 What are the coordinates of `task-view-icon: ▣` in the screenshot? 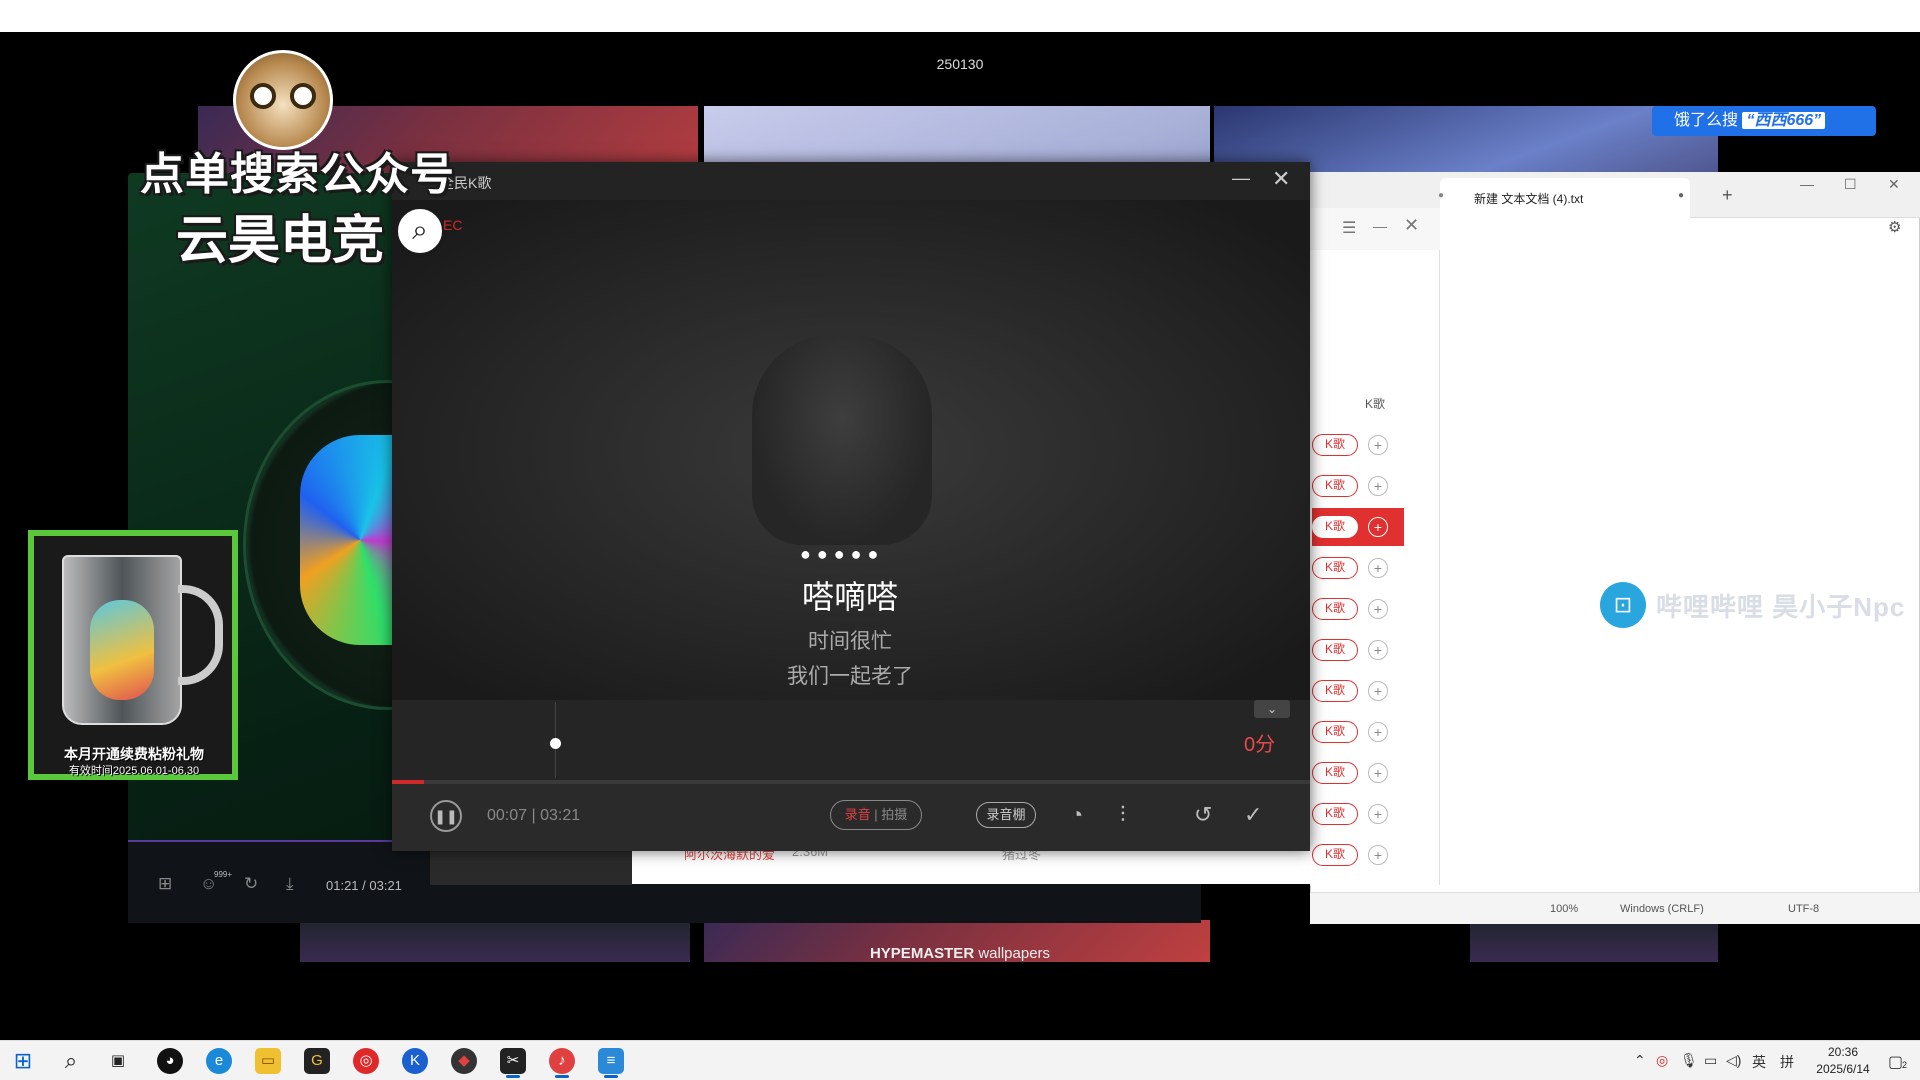 It's located at (118, 1061).